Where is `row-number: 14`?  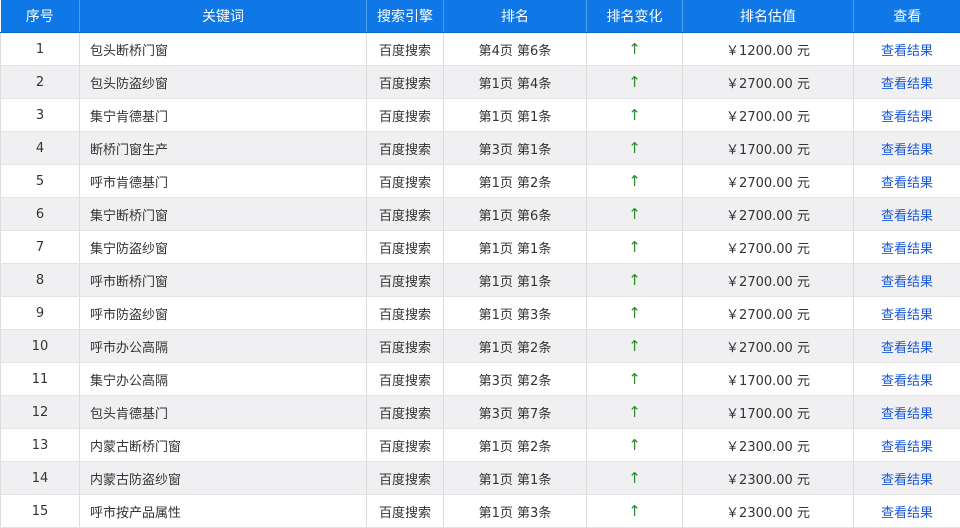
row-number: 14 is located at coordinates (40, 478).